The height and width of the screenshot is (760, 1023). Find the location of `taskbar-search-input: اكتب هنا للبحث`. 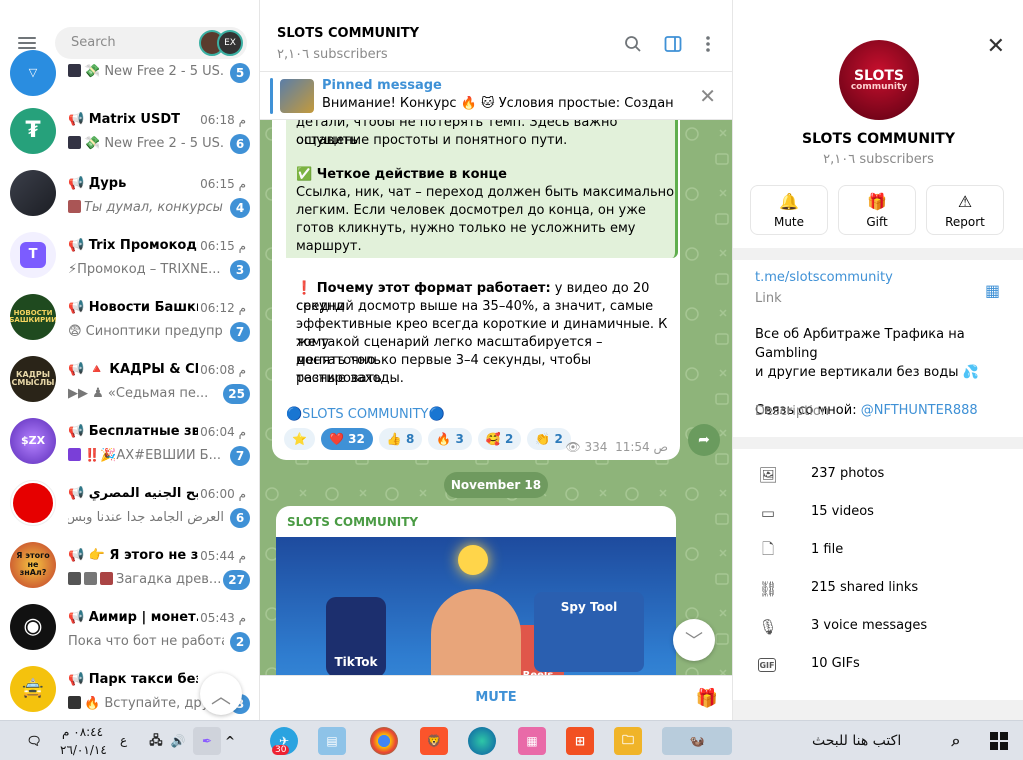

taskbar-search-input: اكتب هنا للبحث is located at coordinates (856, 741).